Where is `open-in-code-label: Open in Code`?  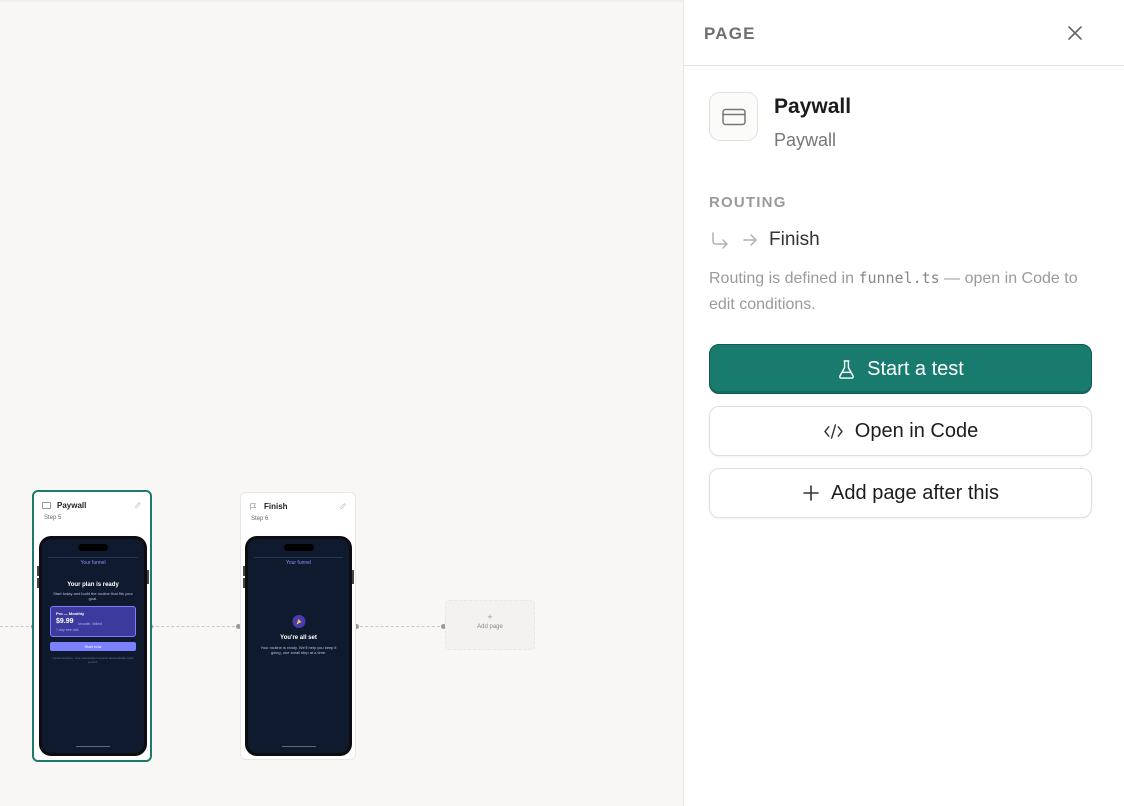
open-in-code-label: Open in Code is located at coordinates (916, 430).